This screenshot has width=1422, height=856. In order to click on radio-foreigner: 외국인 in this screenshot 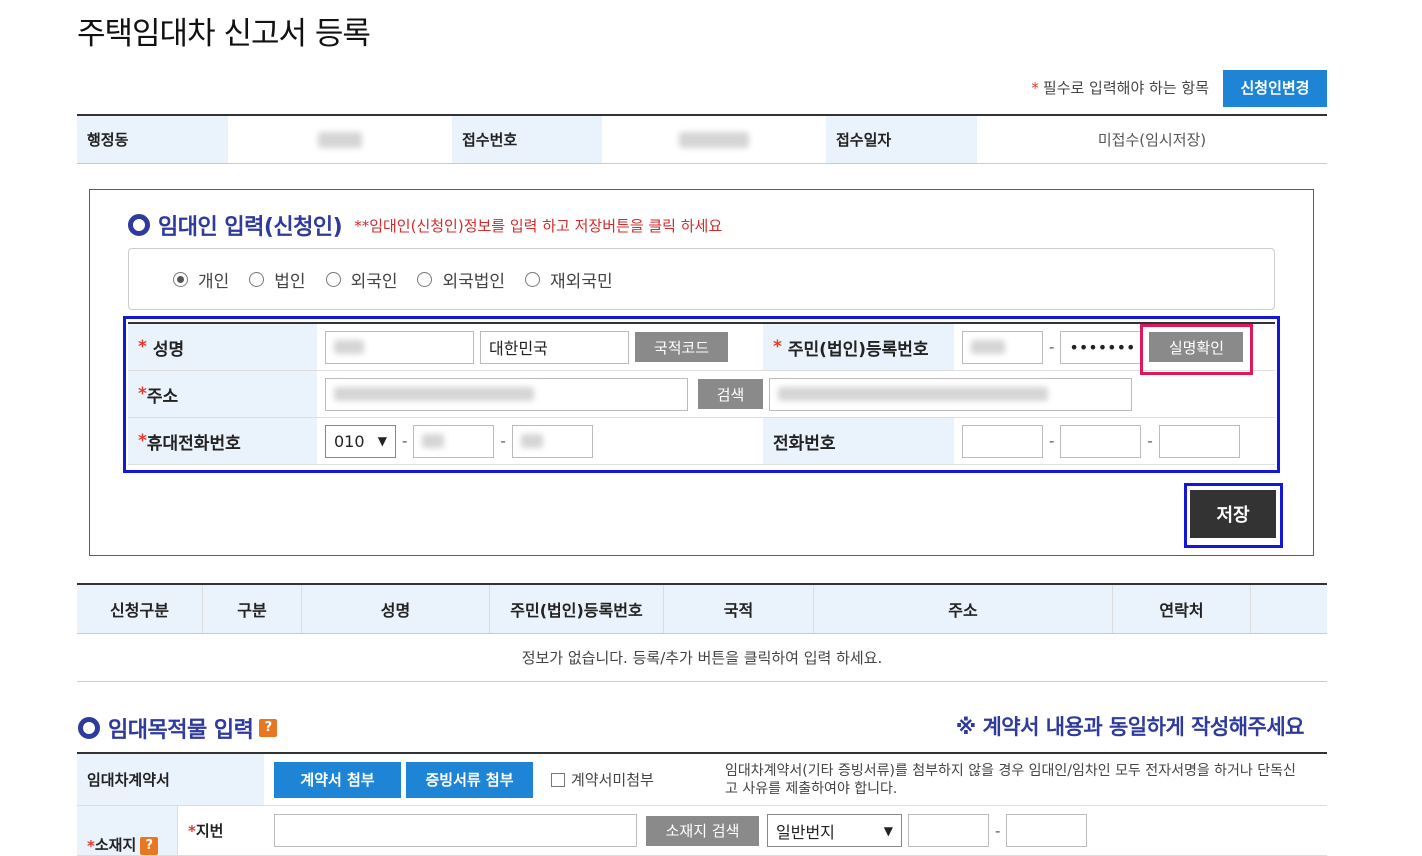, I will do `click(361, 279)`.